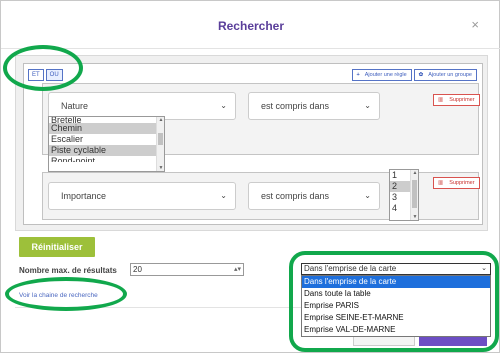 This screenshot has width=500, height=353. I want to click on list-item: Chemin, so click(106, 128).